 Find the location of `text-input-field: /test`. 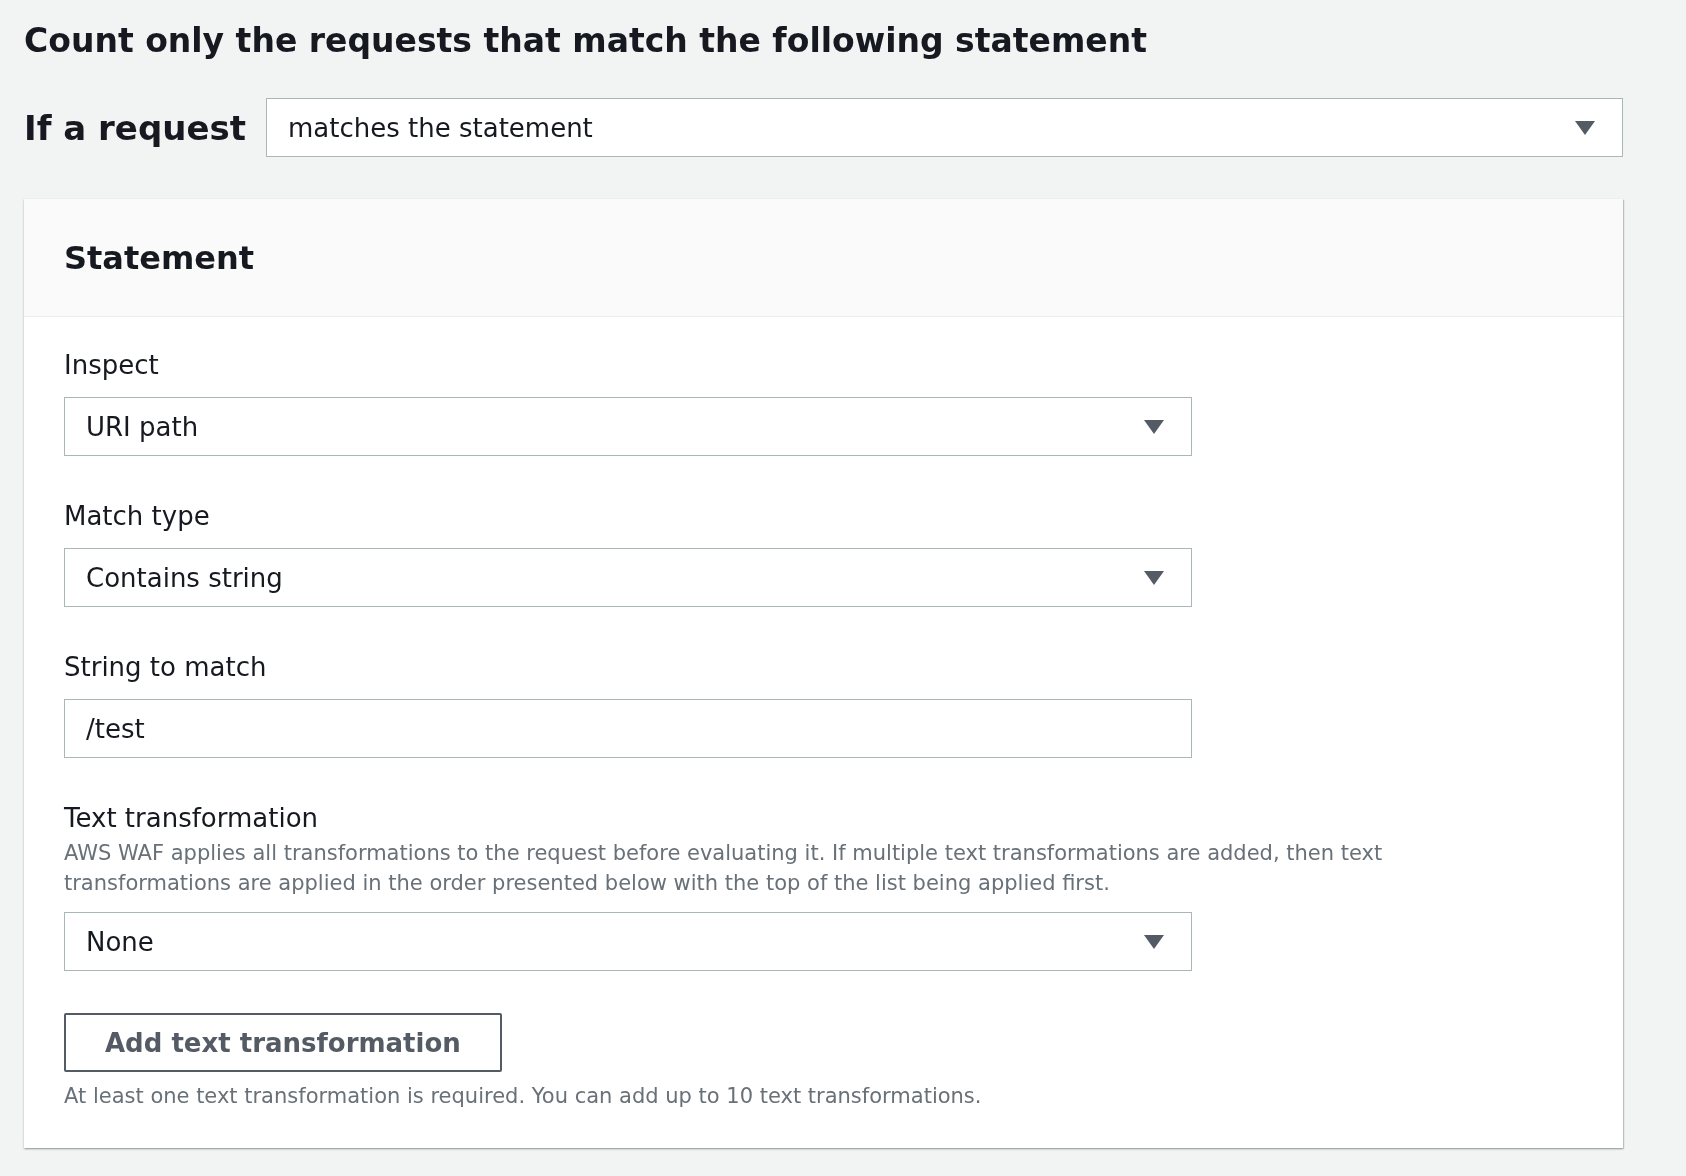

text-input-field: /test is located at coordinates (628, 728).